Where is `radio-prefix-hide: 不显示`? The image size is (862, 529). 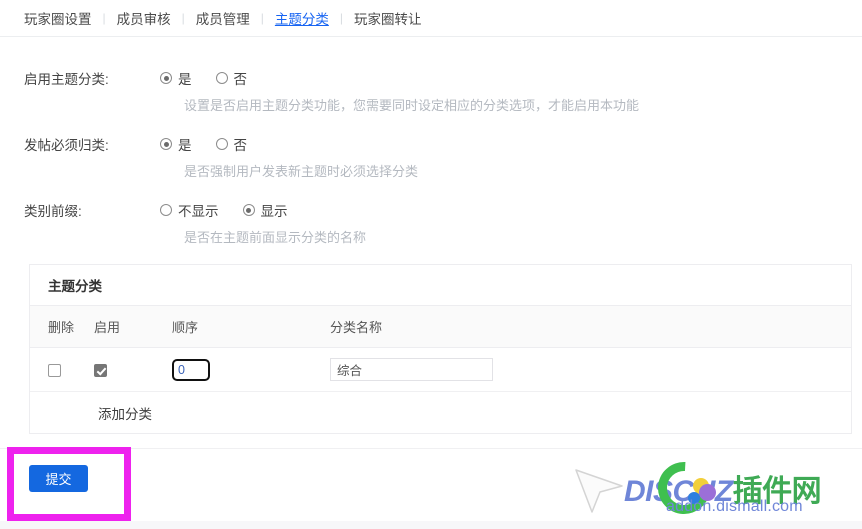 radio-prefix-hide: 不显示 is located at coordinates (189, 210).